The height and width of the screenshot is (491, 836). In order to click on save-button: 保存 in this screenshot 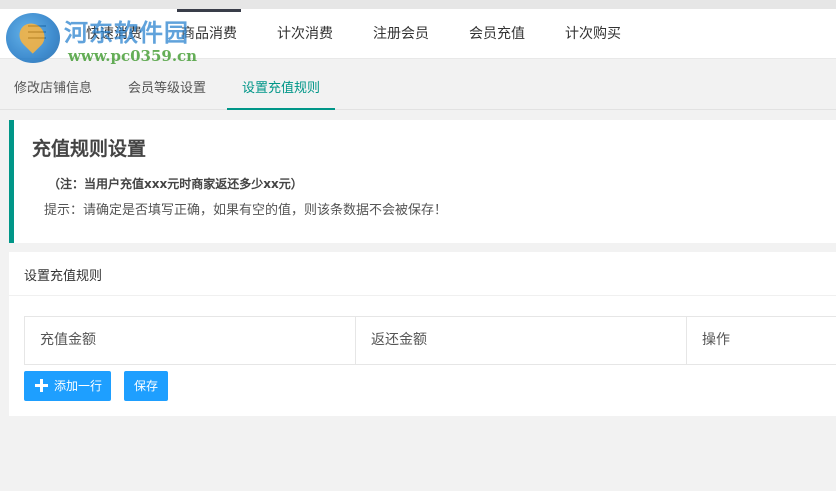, I will do `click(146, 386)`.